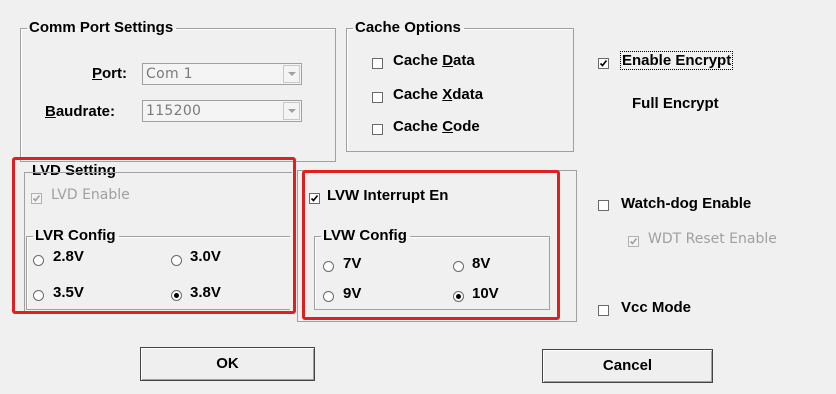 This screenshot has width=836, height=394. What do you see at coordinates (438, 94) in the screenshot?
I see `cache-xdata-label: Cache Xdata` at bounding box center [438, 94].